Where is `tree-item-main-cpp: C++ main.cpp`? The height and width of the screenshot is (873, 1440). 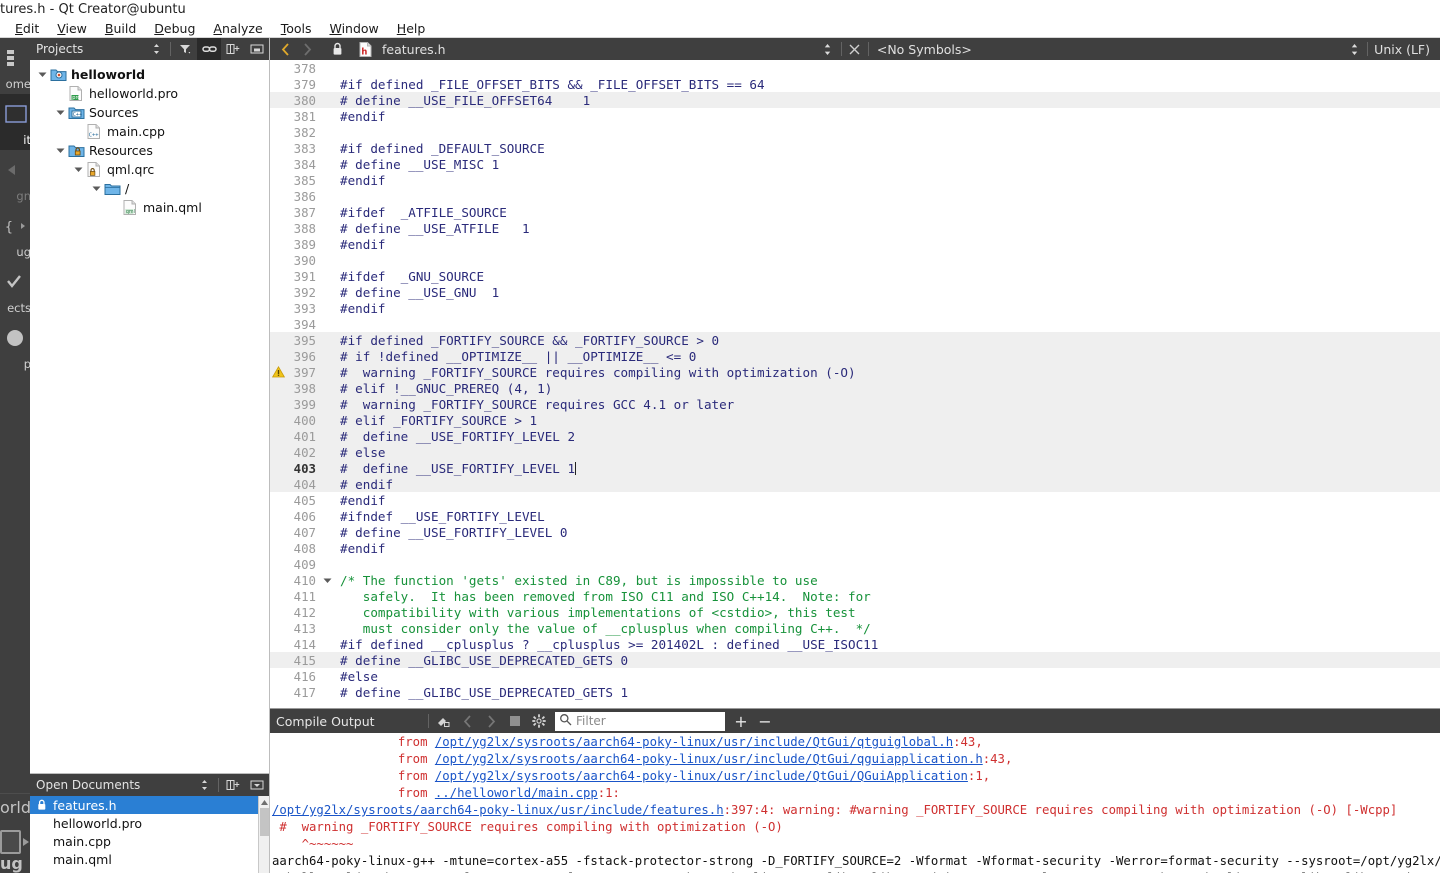
tree-item-main-cpp: C++ main.cpp is located at coordinates (149, 131).